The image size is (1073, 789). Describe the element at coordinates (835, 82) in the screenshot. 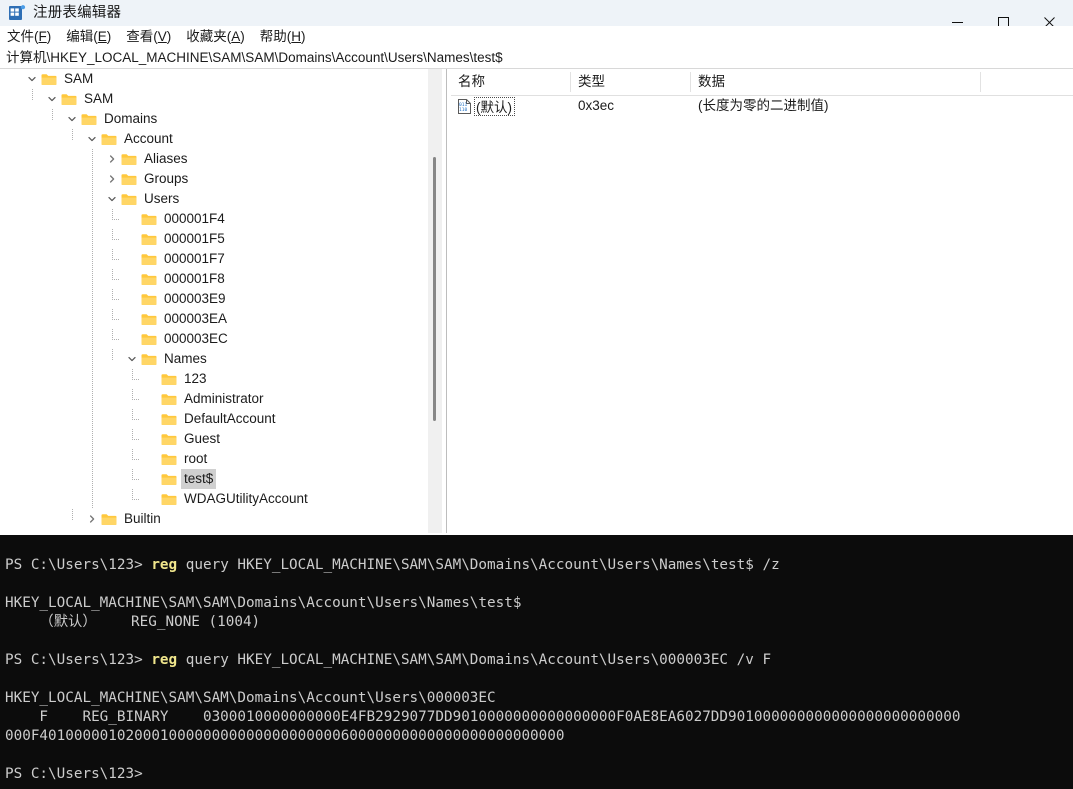

I see `column-header-data: 数据` at that location.